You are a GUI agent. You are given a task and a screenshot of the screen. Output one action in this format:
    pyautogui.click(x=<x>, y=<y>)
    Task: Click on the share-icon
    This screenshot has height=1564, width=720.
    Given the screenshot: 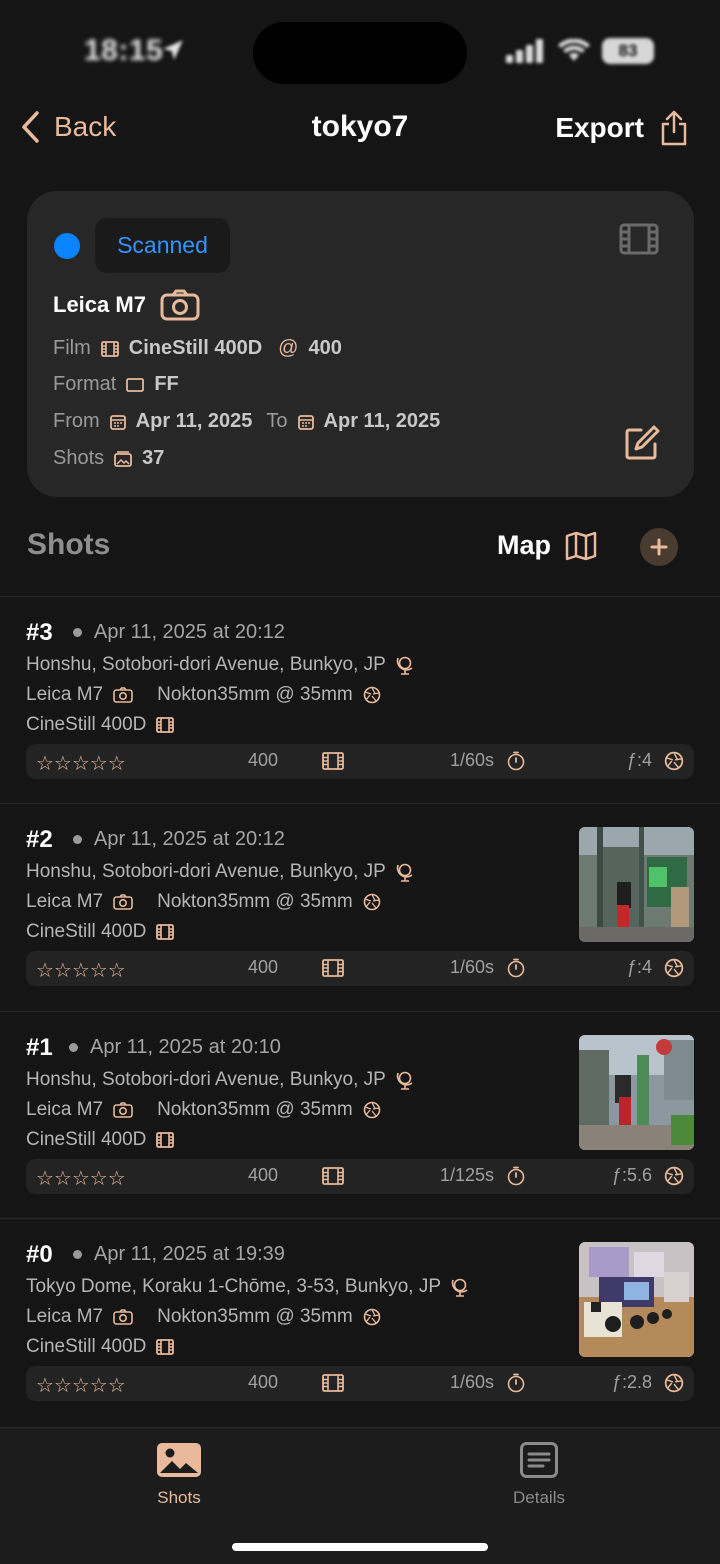 What is the action you would take?
    pyautogui.click(x=674, y=128)
    